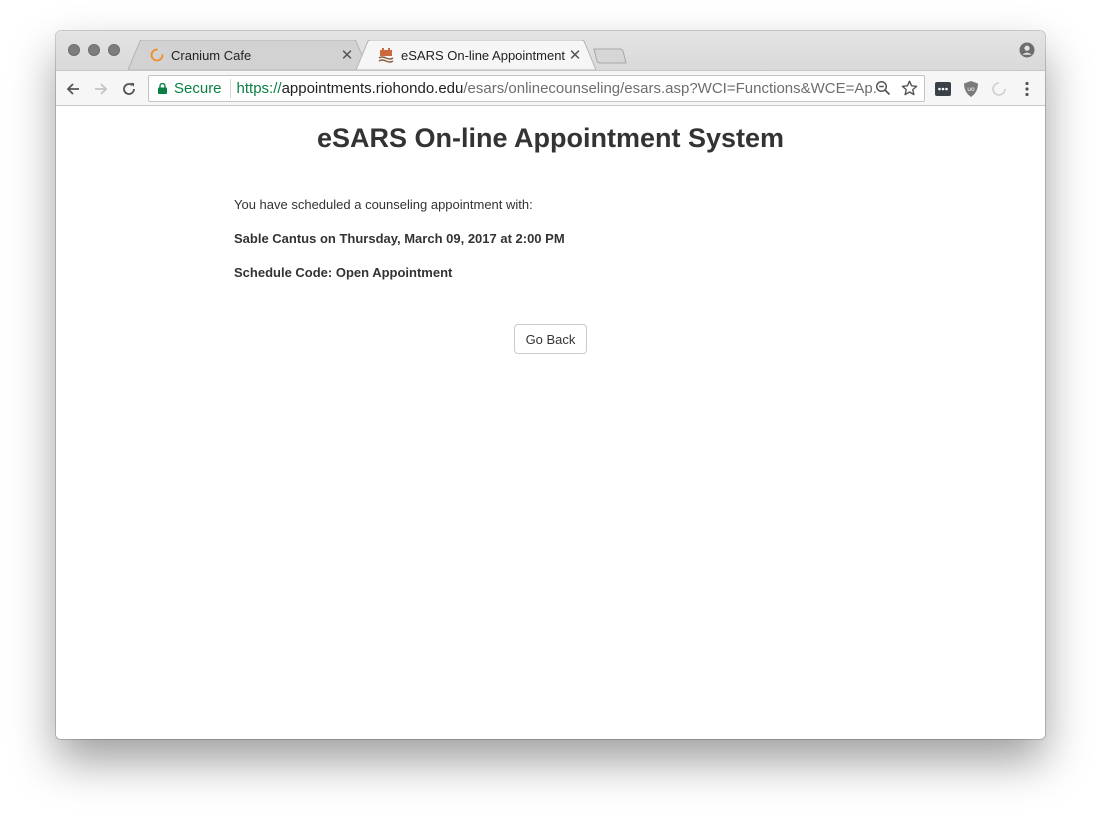 This screenshot has width=1101, height=819. What do you see at coordinates (550, 138) in the screenshot?
I see `page-title: eSARS On-line Appointment System` at bounding box center [550, 138].